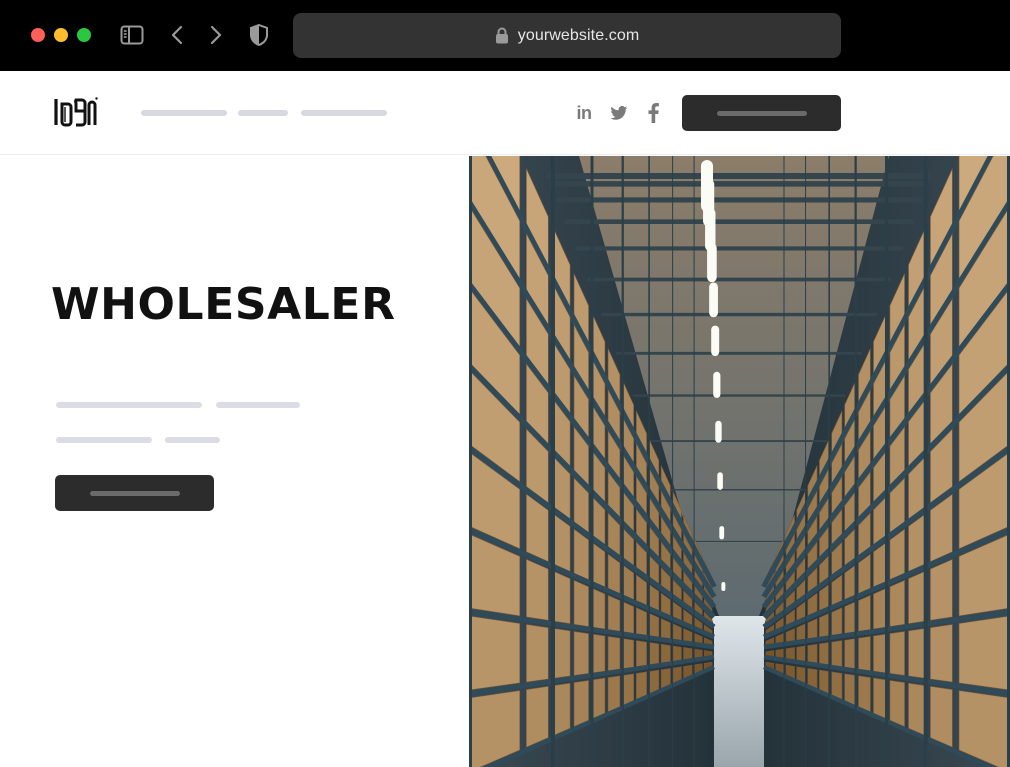 The height and width of the screenshot is (767, 1010). I want to click on facebook-icon, so click(653, 113).